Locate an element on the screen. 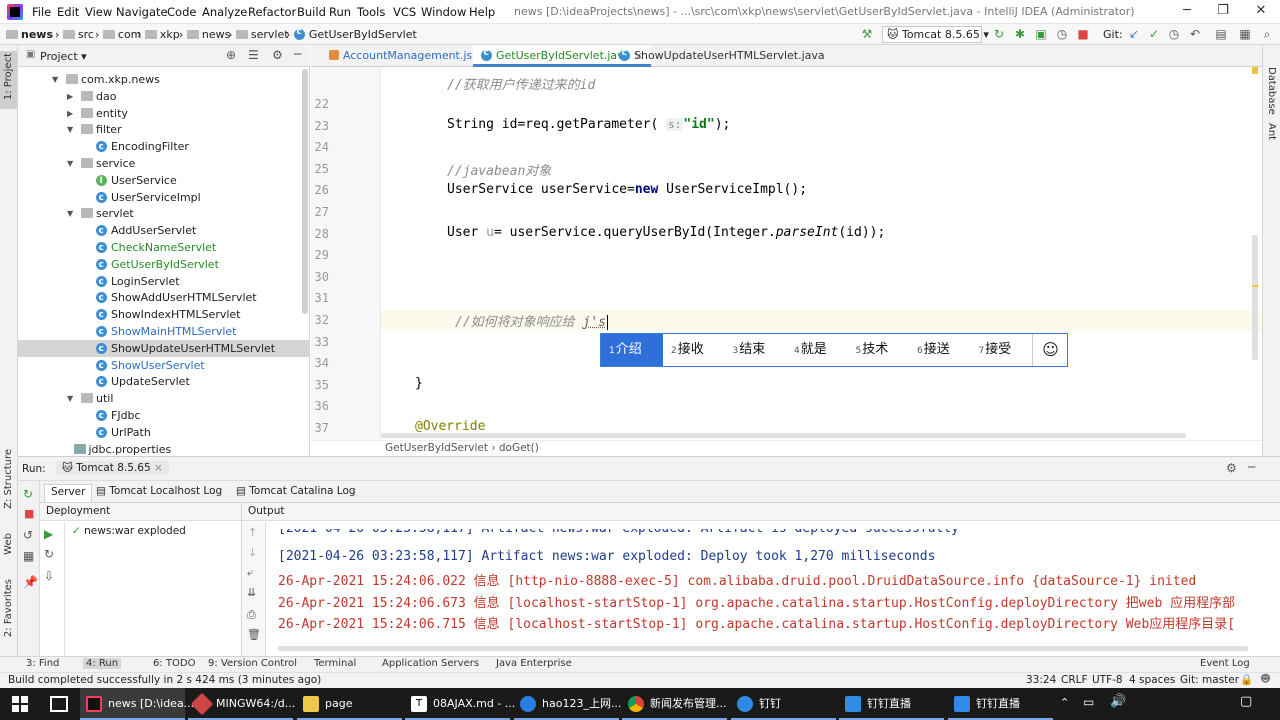 This screenshot has height=720, width=1280. structure-tool-button: Z: Structure is located at coordinates (8, 479).